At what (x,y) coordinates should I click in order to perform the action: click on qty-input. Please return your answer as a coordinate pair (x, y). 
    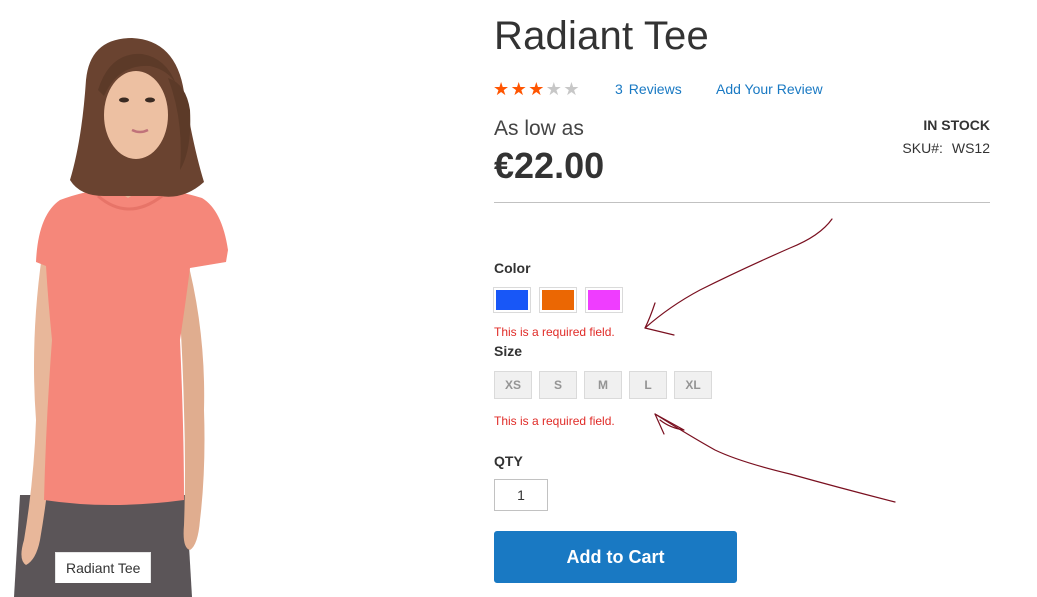
    Looking at the image, I should click on (521, 495).